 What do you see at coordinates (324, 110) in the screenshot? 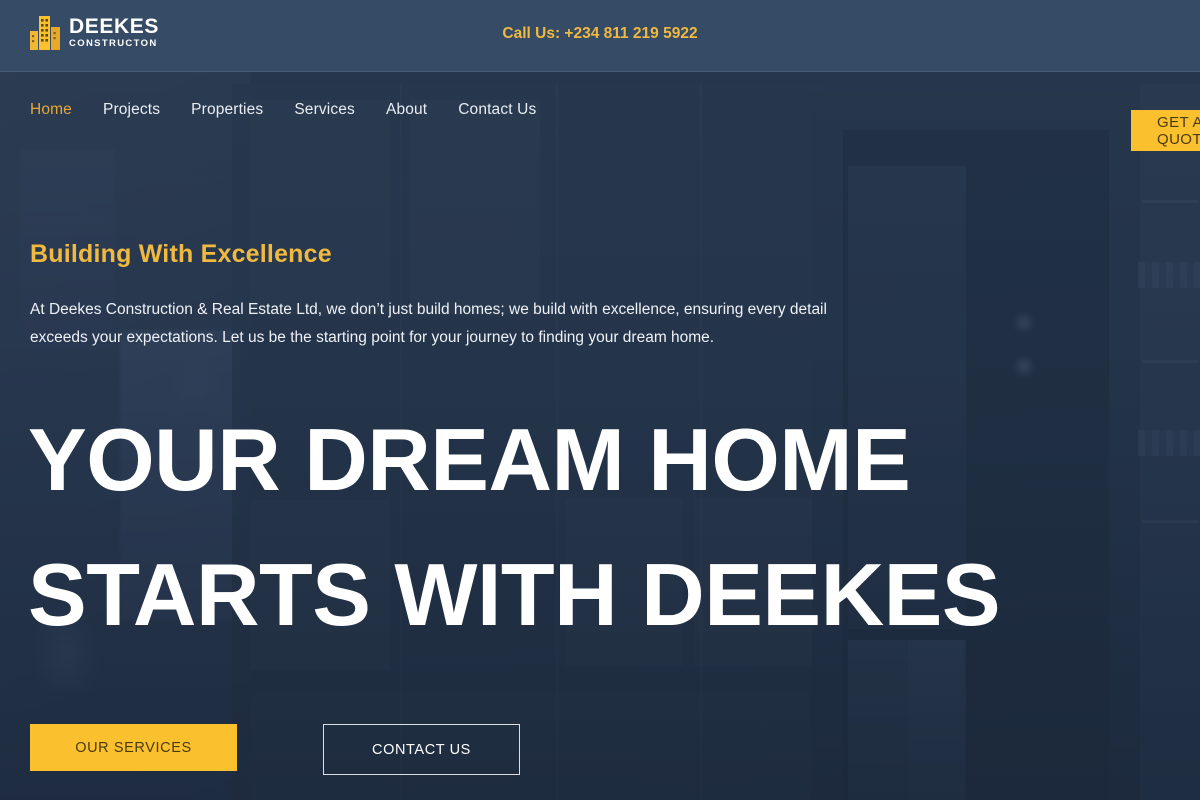
I see `nav-item-services: Services` at bounding box center [324, 110].